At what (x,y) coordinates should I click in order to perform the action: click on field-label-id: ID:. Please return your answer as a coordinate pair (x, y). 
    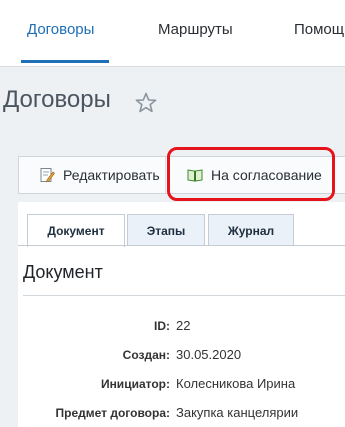
    Looking at the image, I should click on (162, 326).